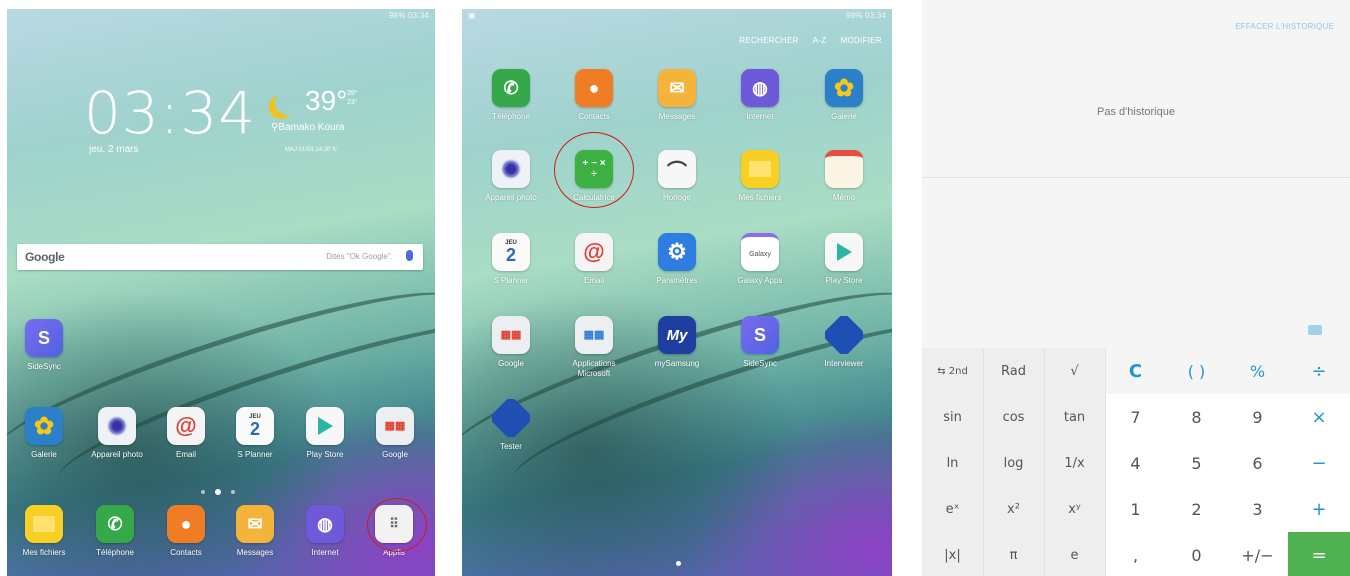 Image resolution: width=1350 pixels, height=576 pixels. I want to click on dock-myfiles: Mes fichiers, so click(45, 531).